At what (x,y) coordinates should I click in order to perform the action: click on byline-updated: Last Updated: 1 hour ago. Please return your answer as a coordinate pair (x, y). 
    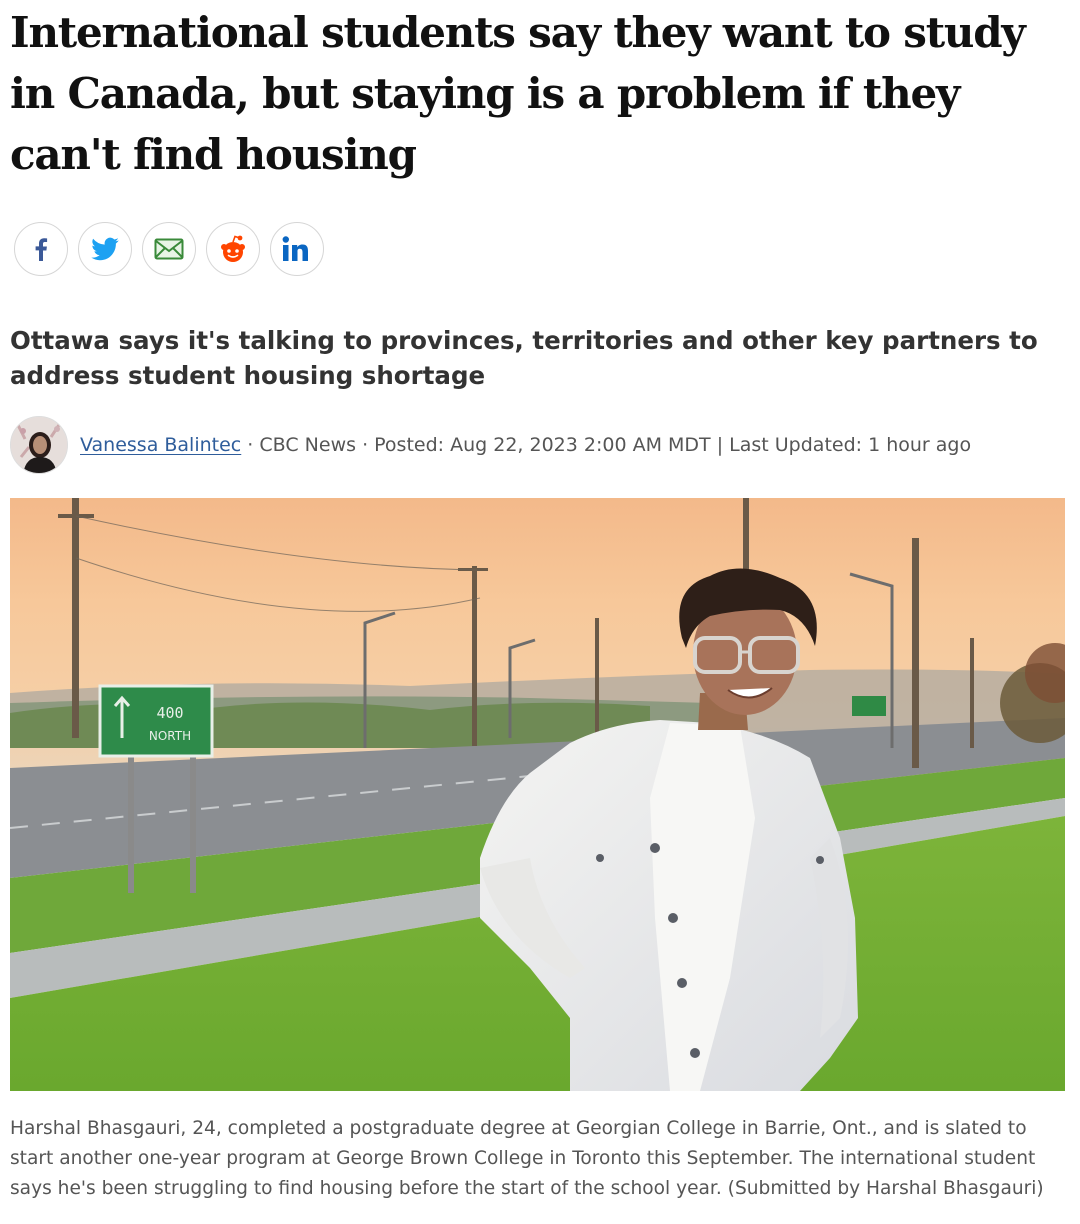
    Looking at the image, I should click on (850, 445).